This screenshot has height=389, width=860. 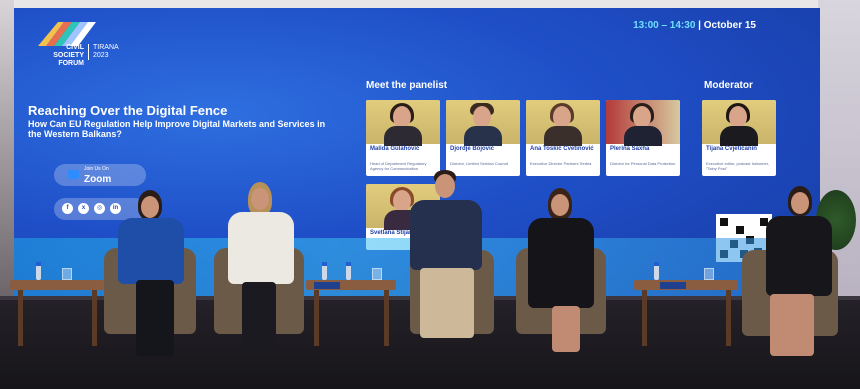 I want to click on logo-rays-icon, so click(x=67, y=34).